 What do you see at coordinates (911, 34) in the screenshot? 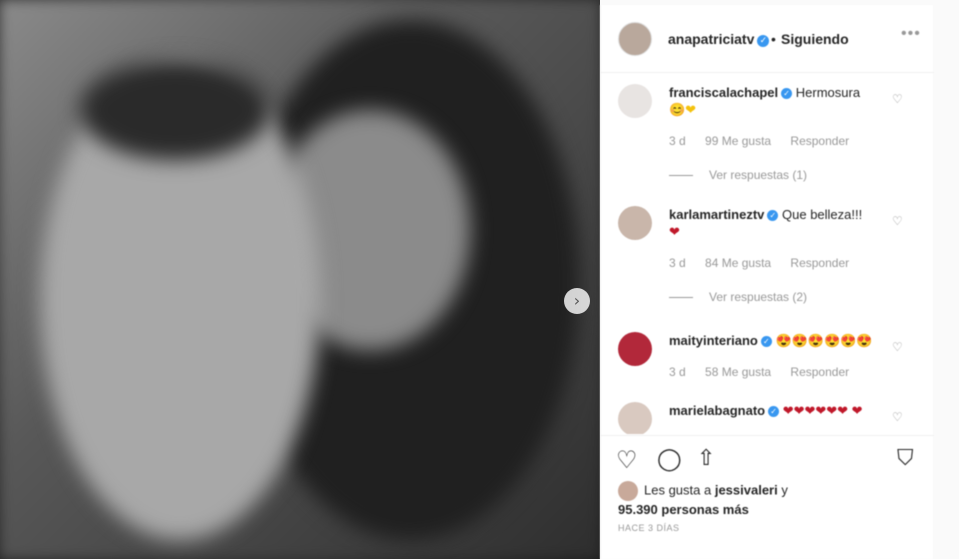
I see `more-options-icon: •••` at bounding box center [911, 34].